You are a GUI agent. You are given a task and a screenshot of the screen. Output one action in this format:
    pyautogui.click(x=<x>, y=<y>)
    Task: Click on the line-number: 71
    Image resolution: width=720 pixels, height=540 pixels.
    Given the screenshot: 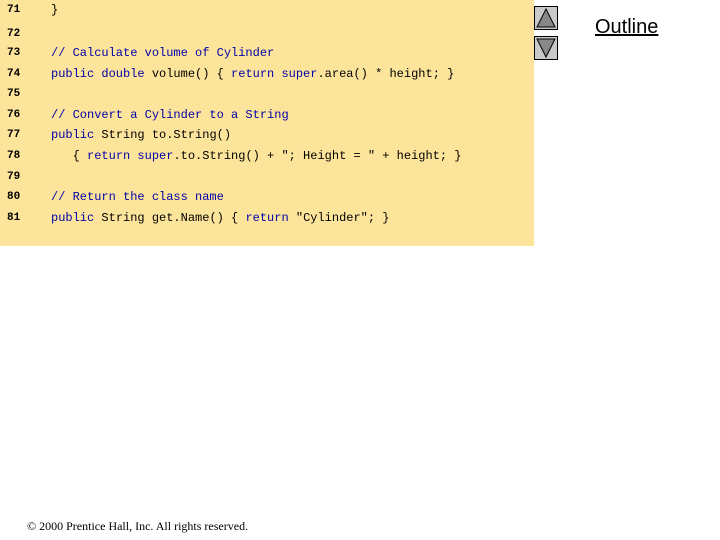 What is the action you would take?
    pyautogui.click(x=14, y=10)
    